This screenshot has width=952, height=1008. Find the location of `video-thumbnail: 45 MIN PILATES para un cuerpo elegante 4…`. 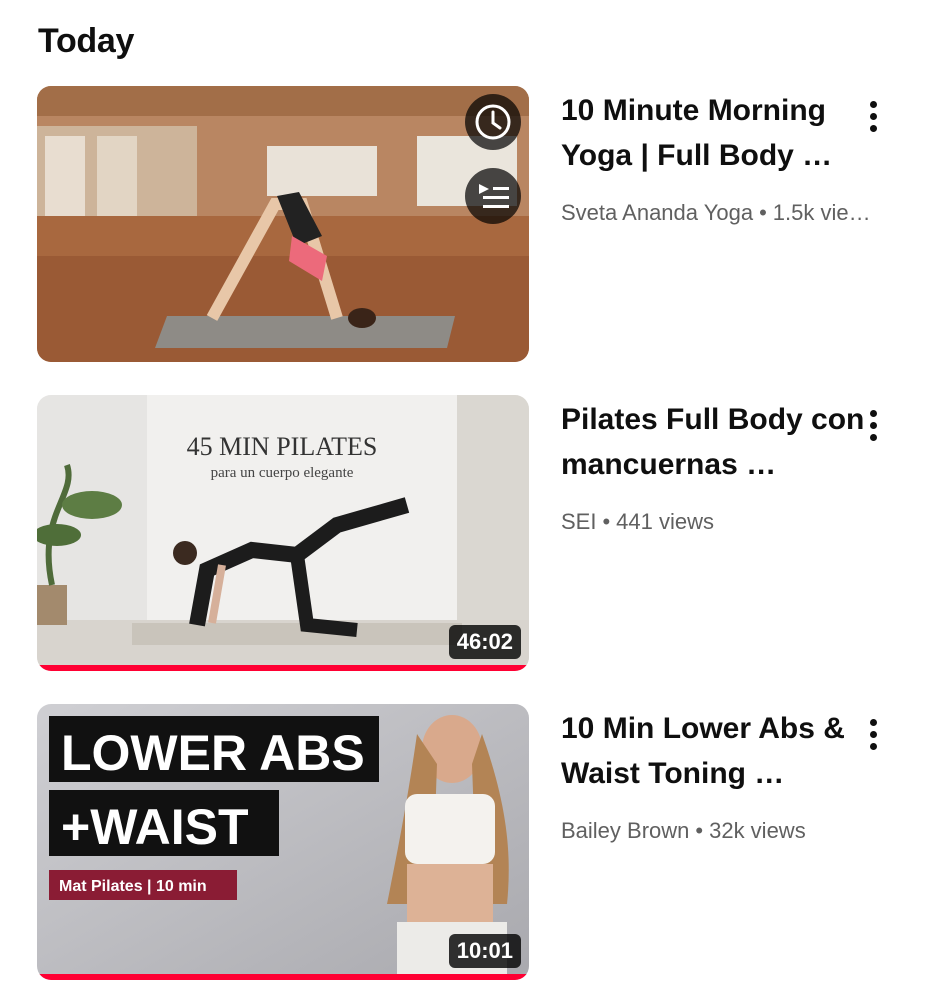

video-thumbnail: 45 MIN PILATES para un cuerpo elegante 4… is located at coordinates (283, 533).